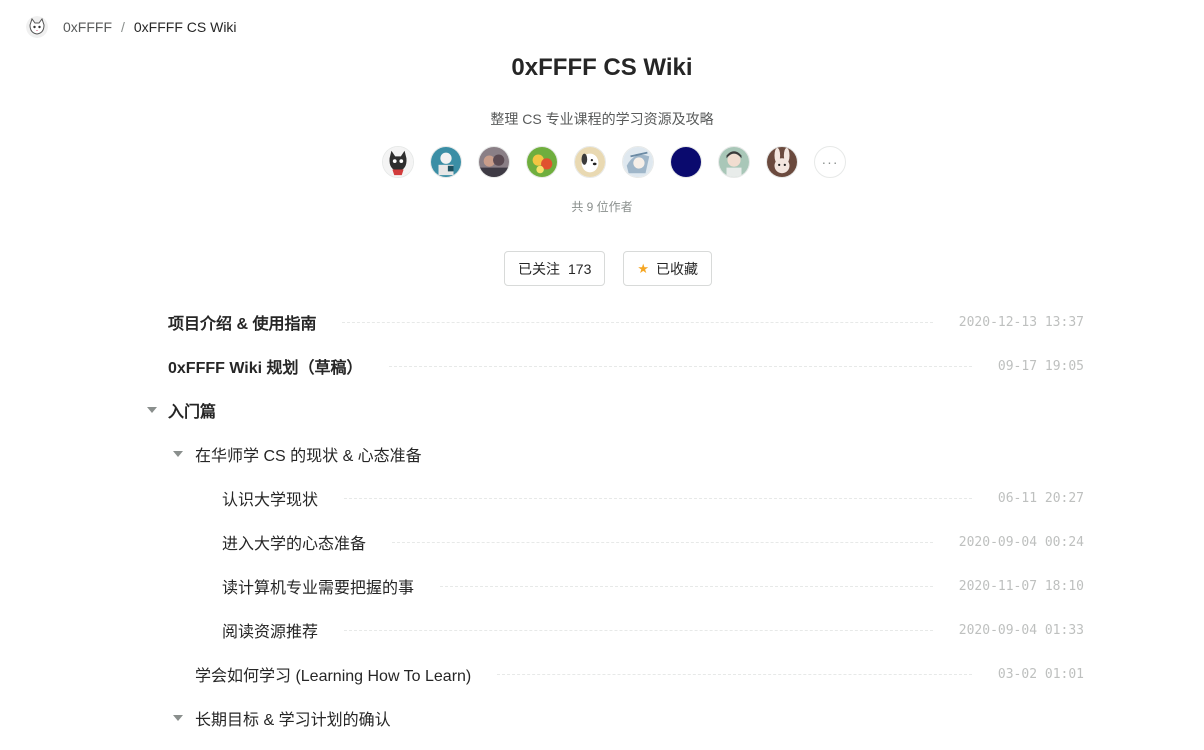 The width and height of the screenshot is (1204, 750). I want to click on author-avatar-cat, so click(398, 162).